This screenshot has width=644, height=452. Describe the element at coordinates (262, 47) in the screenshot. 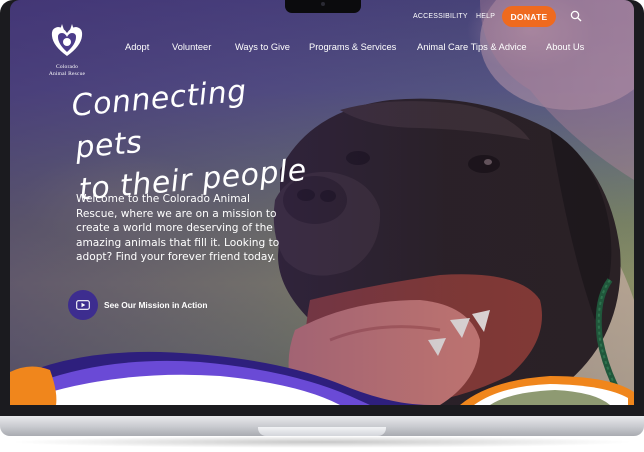

I see `nav-ways-to-give: Ways to Give` at that location.